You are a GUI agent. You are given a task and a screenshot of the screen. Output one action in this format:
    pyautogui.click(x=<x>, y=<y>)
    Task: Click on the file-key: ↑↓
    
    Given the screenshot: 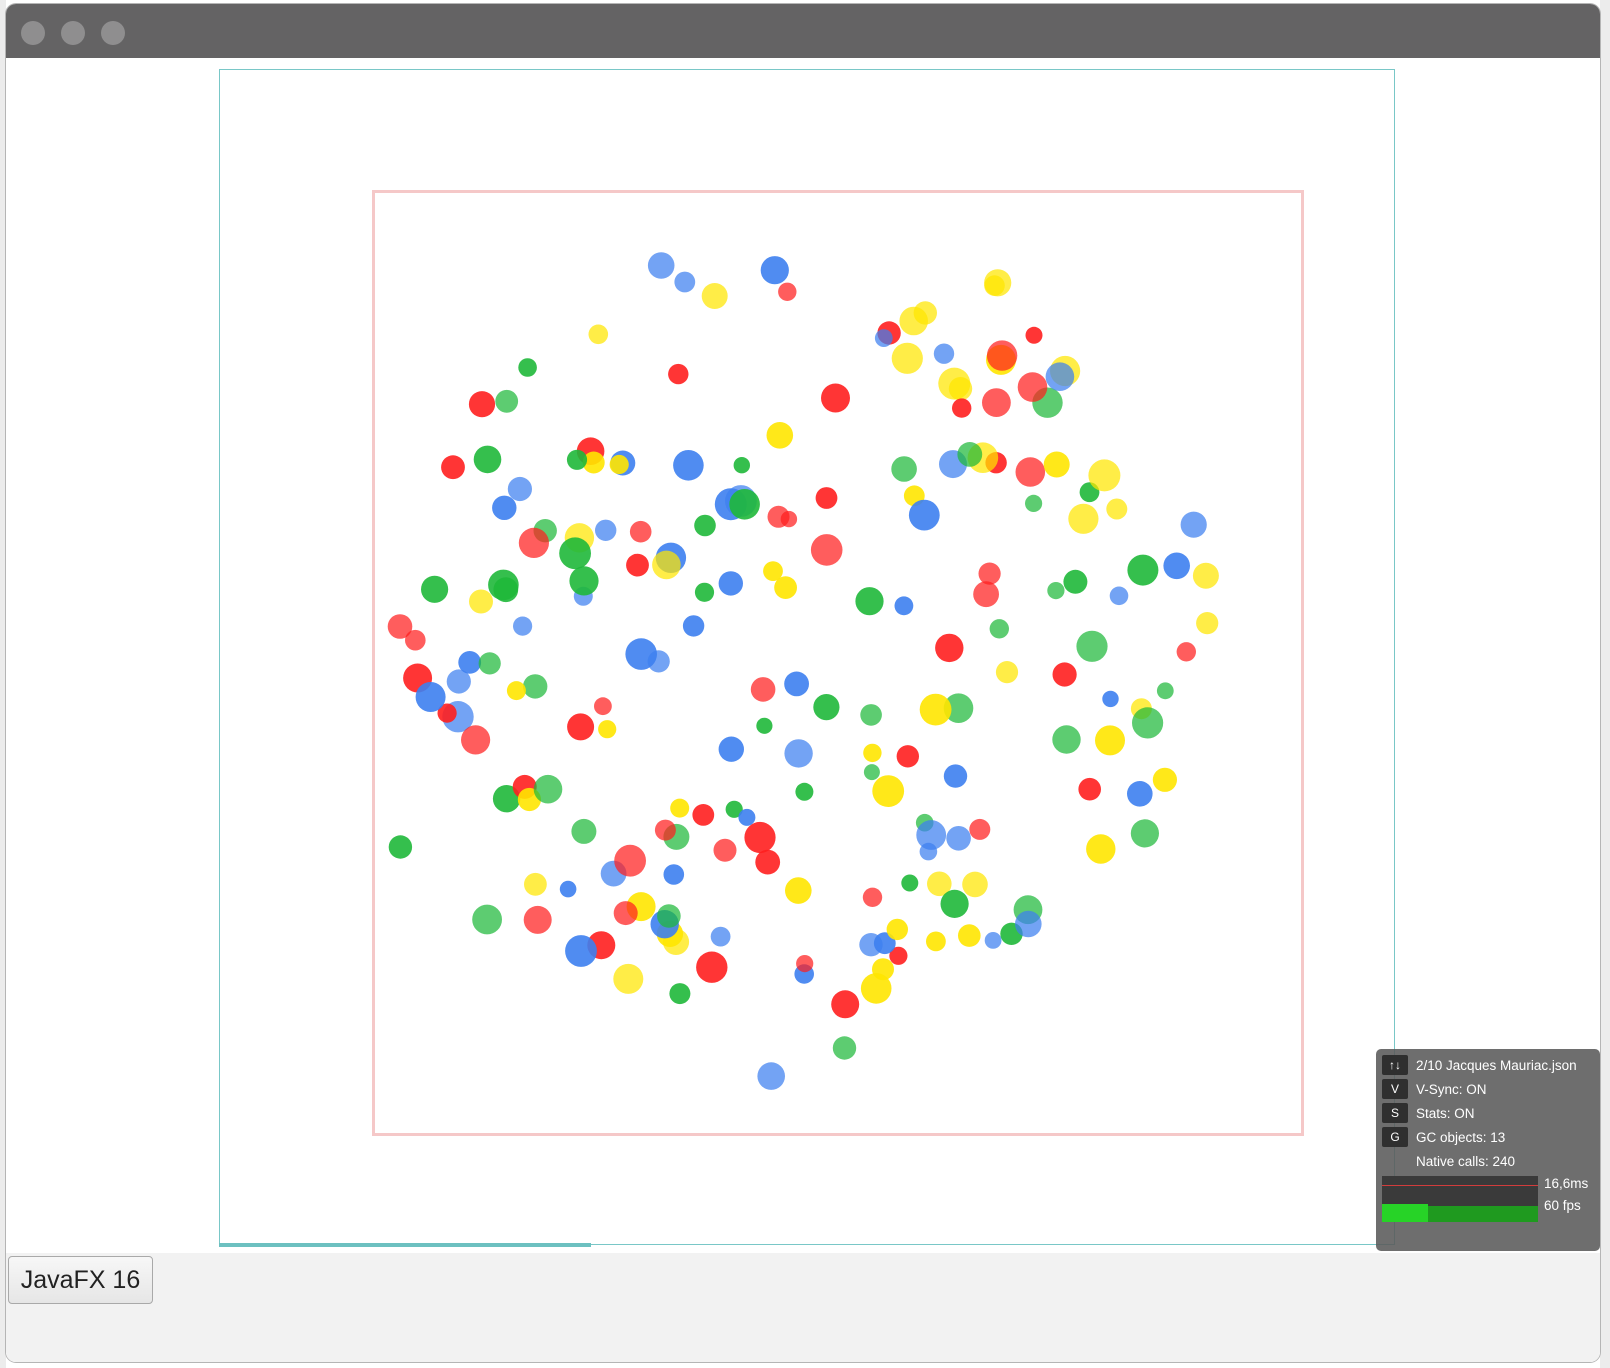 What is the action you would take?
    pyautogui.click(x=1395, y=1065)
    